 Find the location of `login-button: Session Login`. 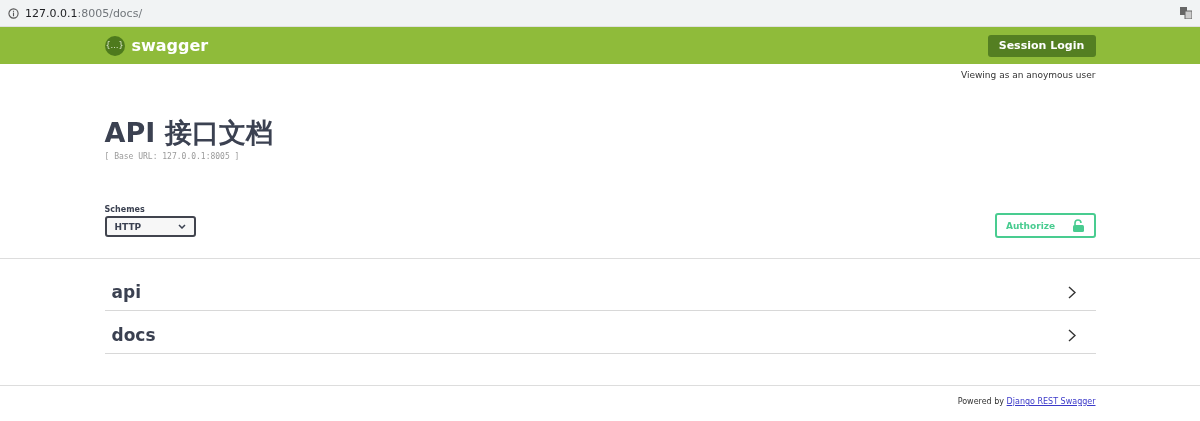

login-button: Session Login is located at coordinates (1041, 45).